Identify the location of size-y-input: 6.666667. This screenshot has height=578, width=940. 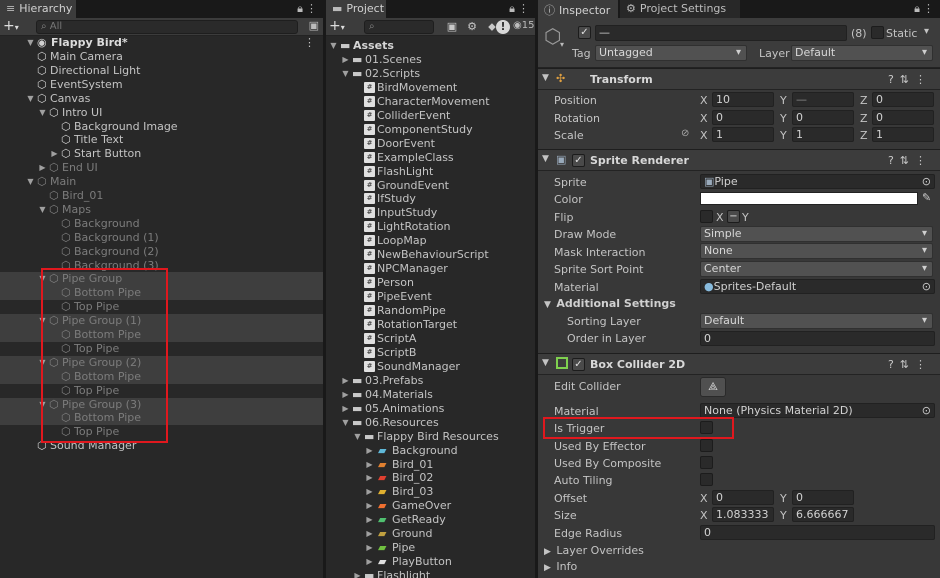
(823, 514).